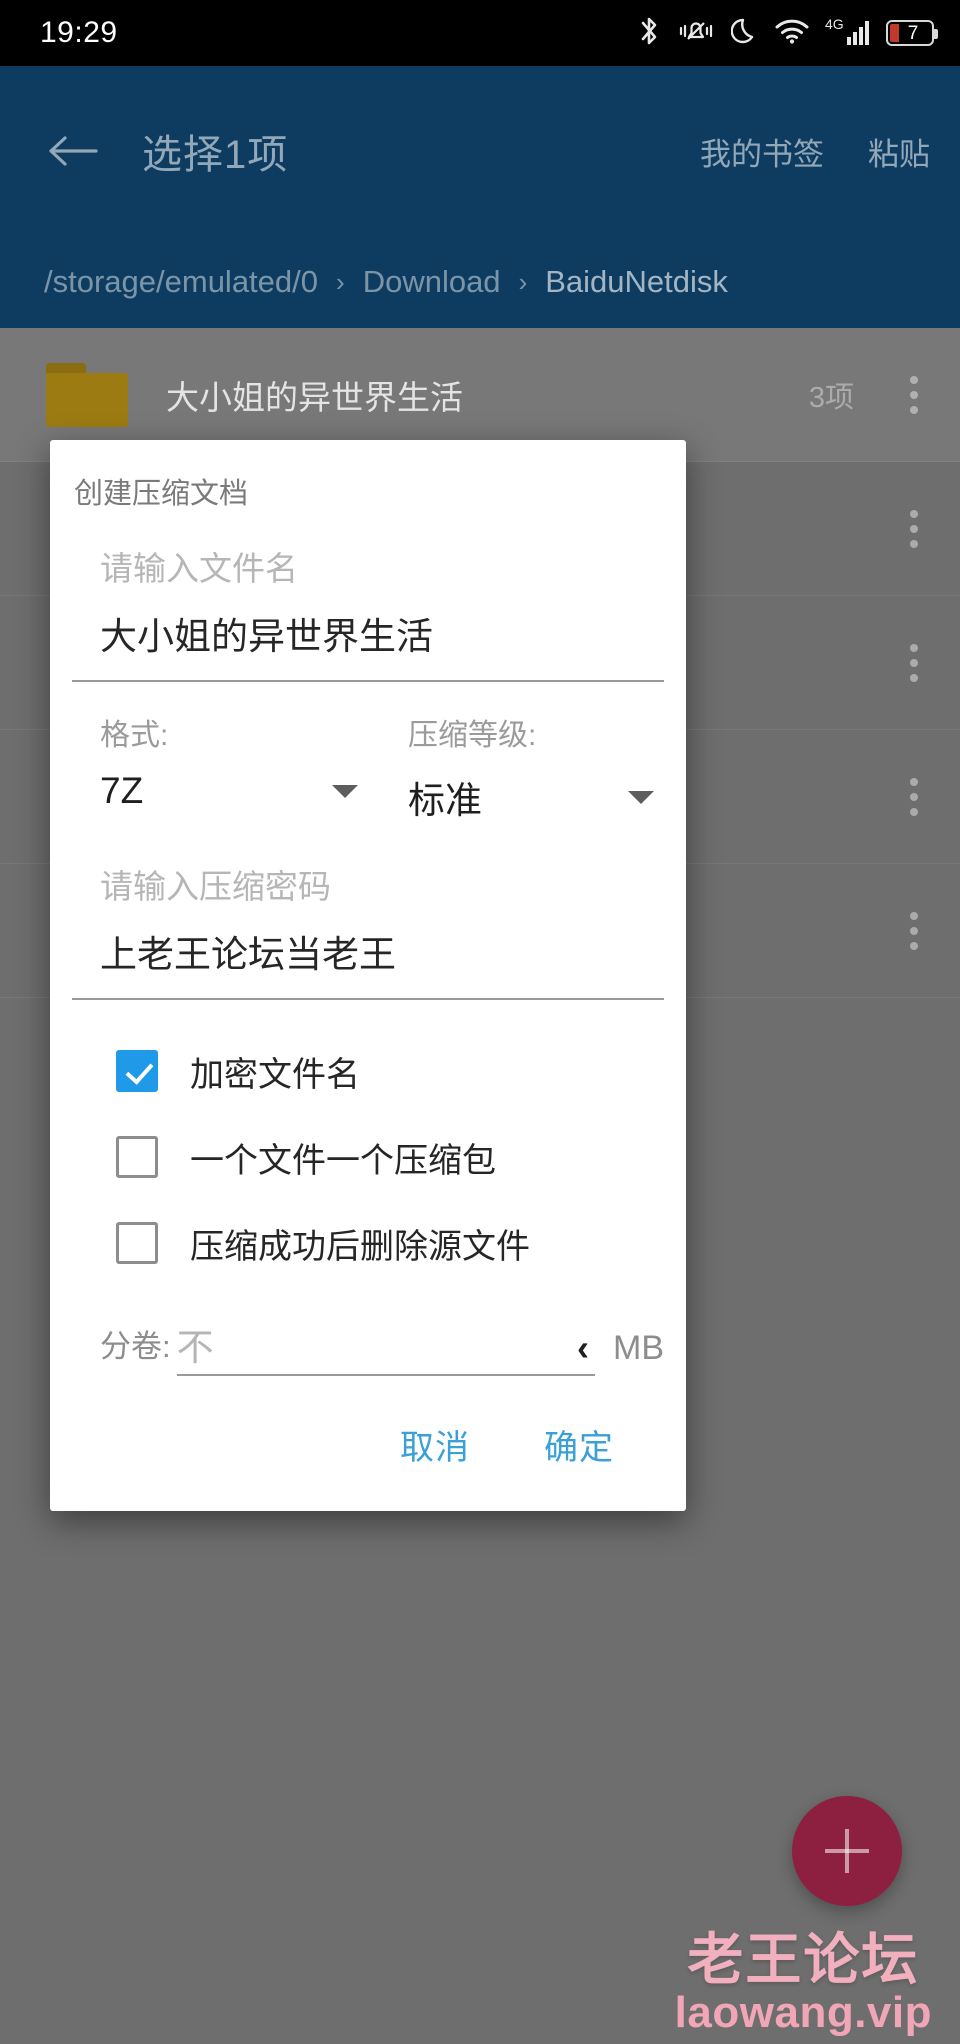 This screenshot has height=2044, width=960. I want to click on wifi-icon, so click(792, 33).